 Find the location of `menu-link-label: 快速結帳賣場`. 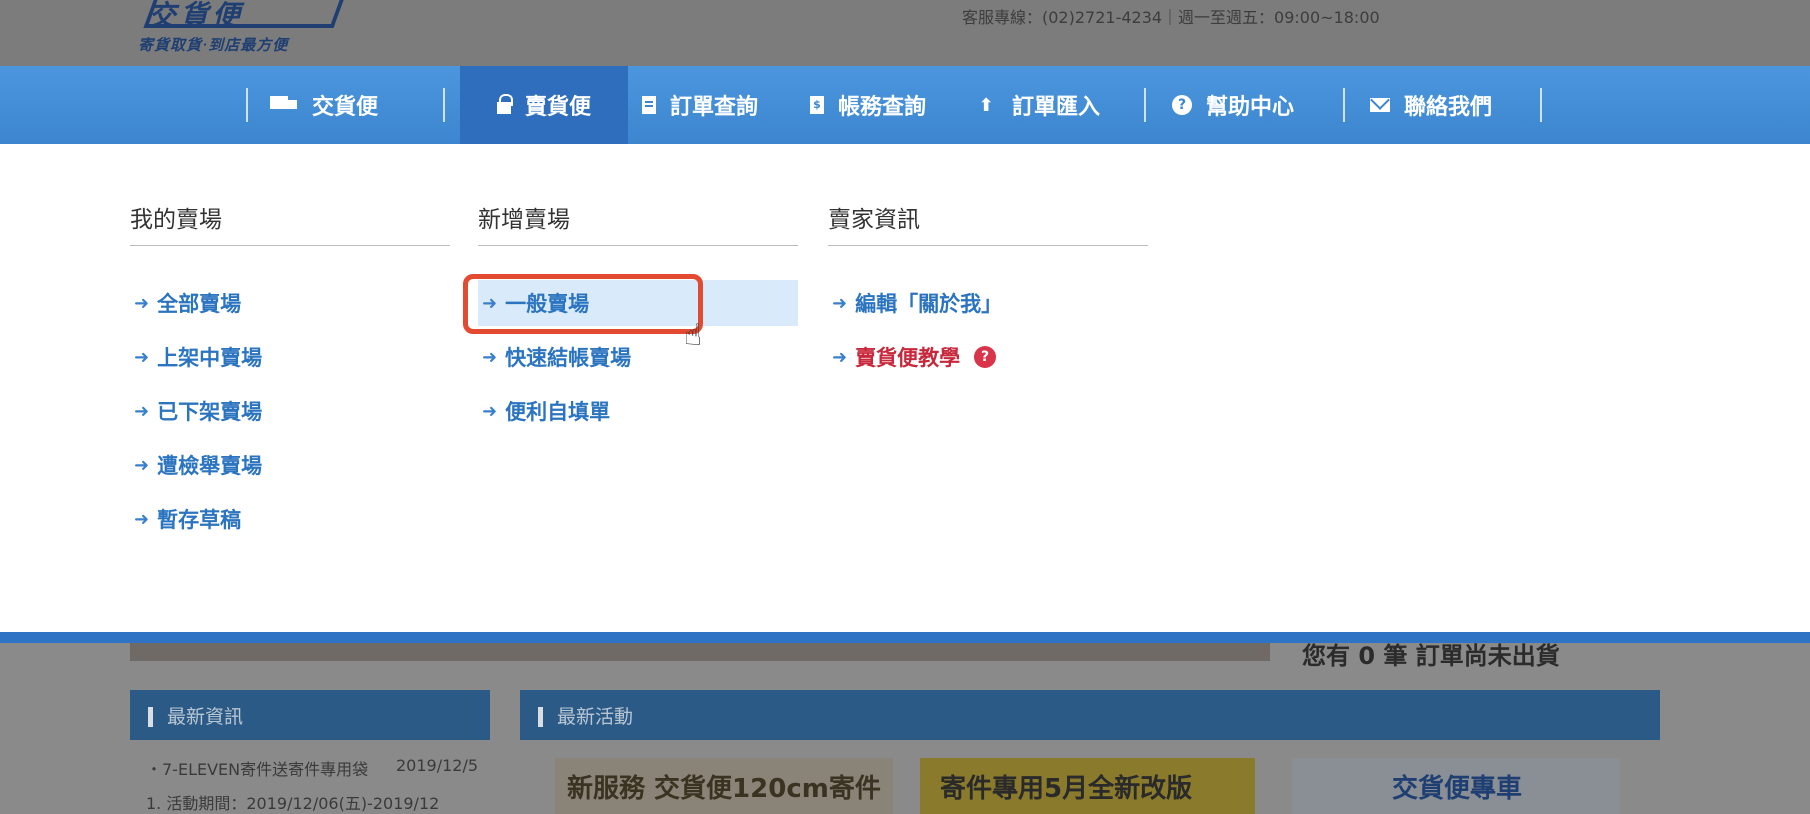

menu-link-label: 快速結帳賣場 is located at coordinates (568, 358).